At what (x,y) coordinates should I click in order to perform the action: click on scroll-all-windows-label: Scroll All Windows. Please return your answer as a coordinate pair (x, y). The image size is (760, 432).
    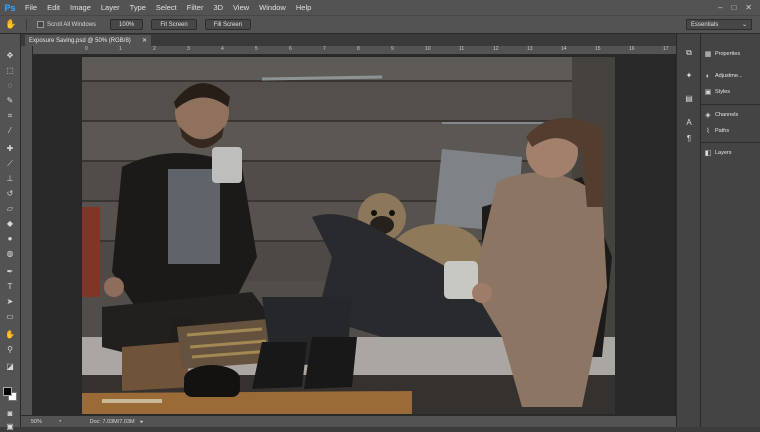
    Looking at the image, I should click on (72, 24).